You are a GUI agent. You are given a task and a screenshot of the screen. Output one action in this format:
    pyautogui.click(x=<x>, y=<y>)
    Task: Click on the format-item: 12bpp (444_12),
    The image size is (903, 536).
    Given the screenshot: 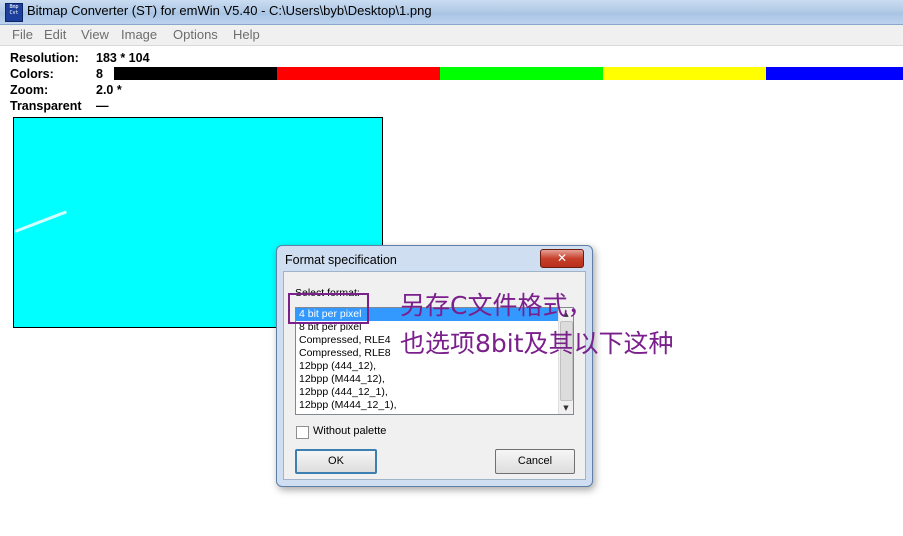 What is the action you would take?
    pyautogui.click(x=427, y=366)
    